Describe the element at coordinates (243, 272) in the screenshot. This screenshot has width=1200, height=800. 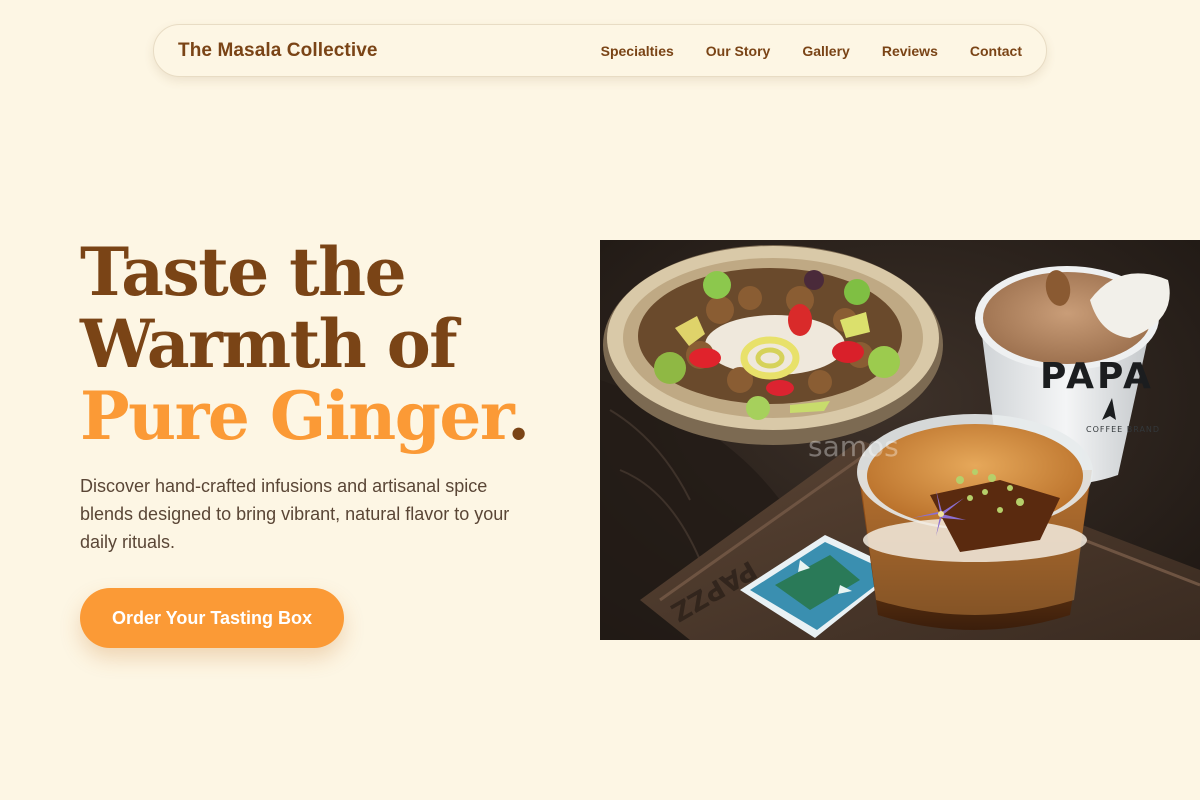
I see `hero-title-line-1: Taste the` at that location.